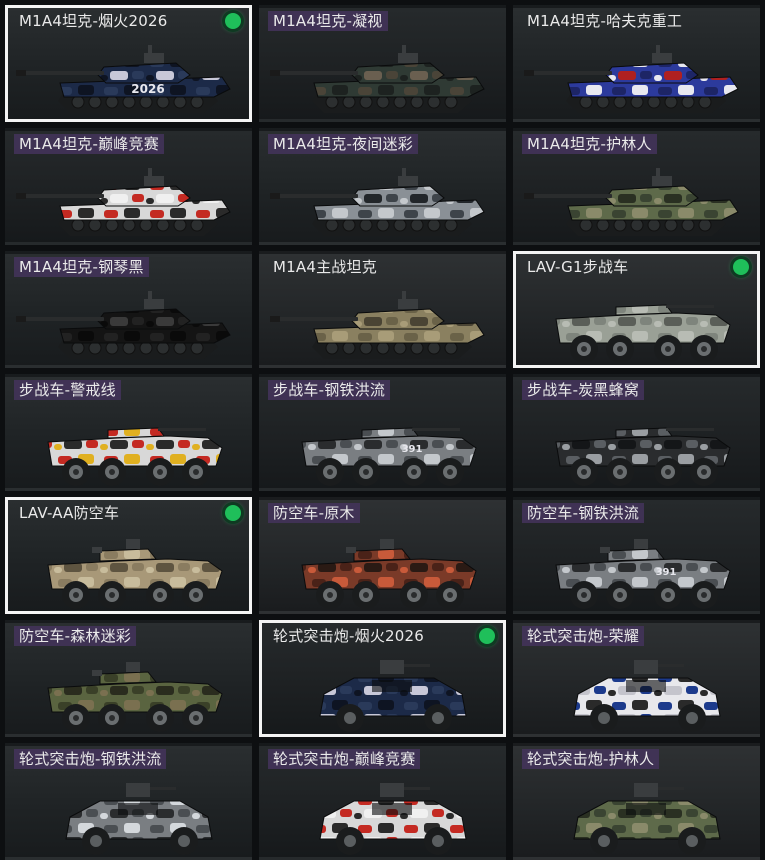  What do you see at coordinates (583, 513) in the screenshot?
I see `skin-name: 防空车-钢铁洪流` at bounding box center [583, 513].